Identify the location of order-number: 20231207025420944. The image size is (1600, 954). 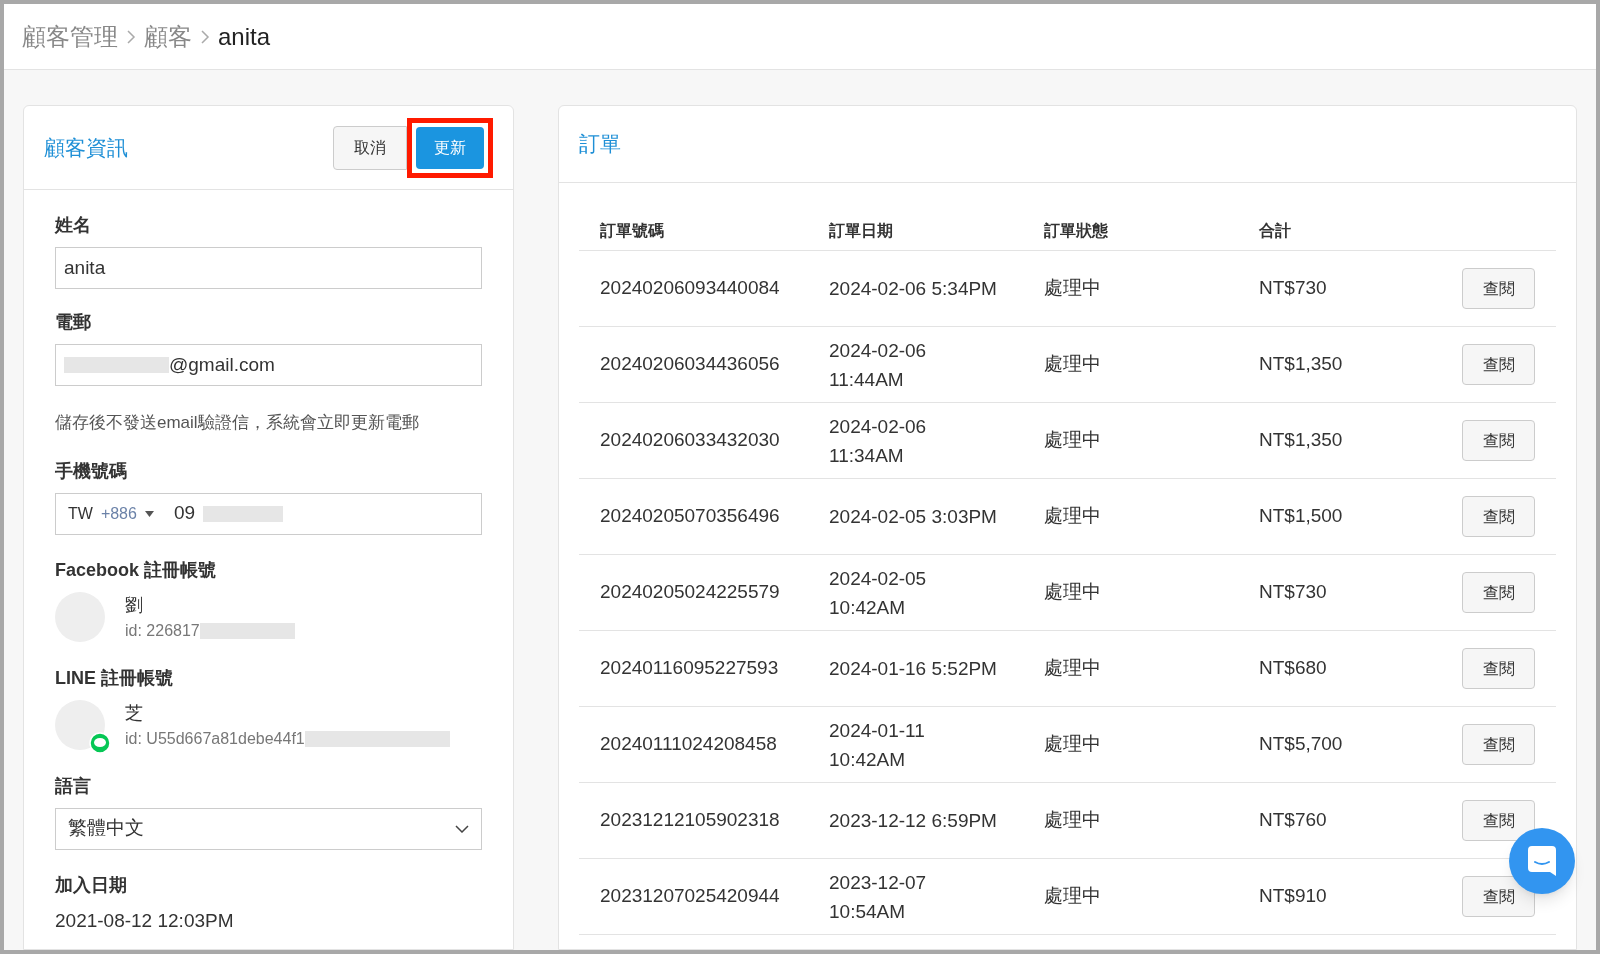
(690, 896).